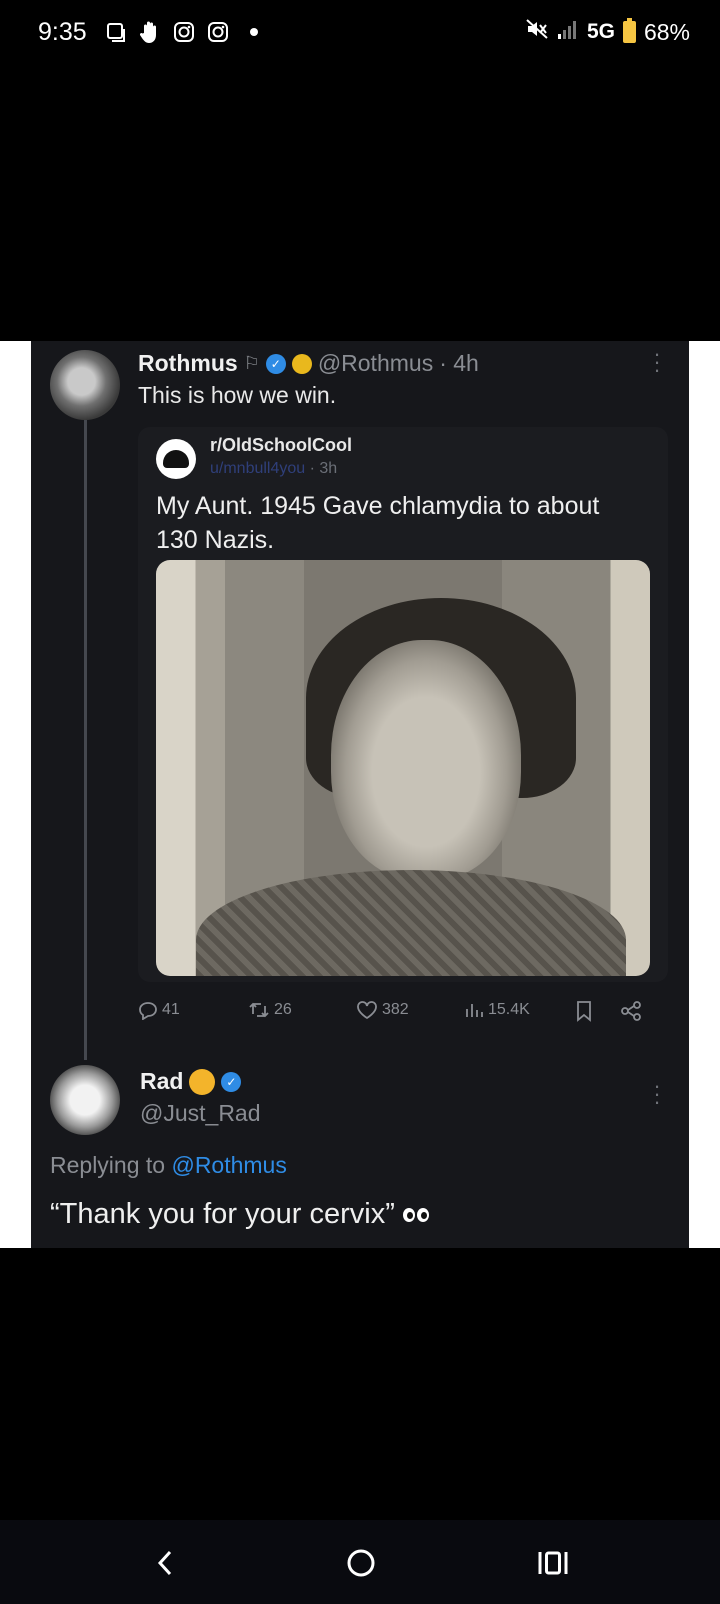 This screenshot has width=720, height=1604. Describe the element at coordinates (497, 1010) in the screenshot. I see `view-count: 15.4K` at that location.